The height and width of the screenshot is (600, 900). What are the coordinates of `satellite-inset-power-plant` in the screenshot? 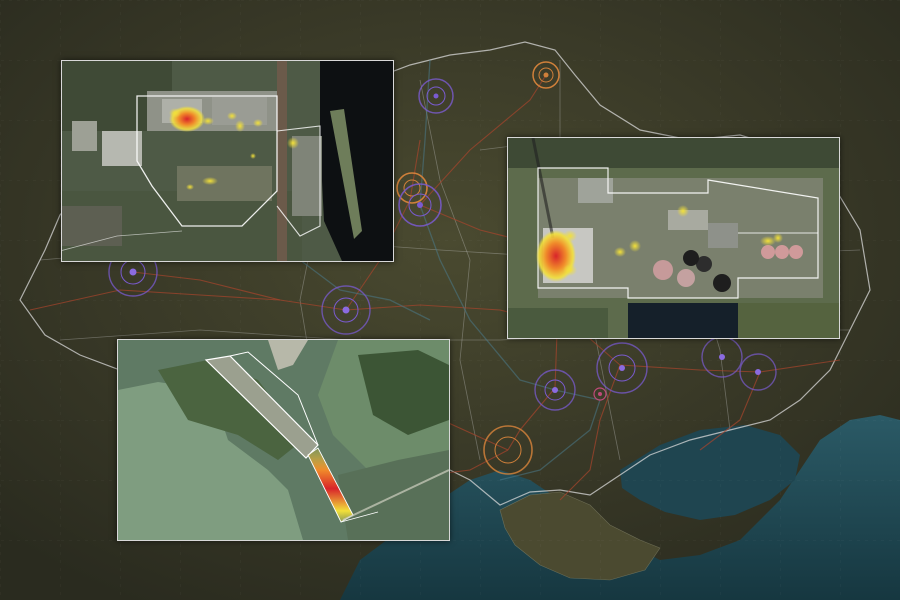 It's located at (673, 238).